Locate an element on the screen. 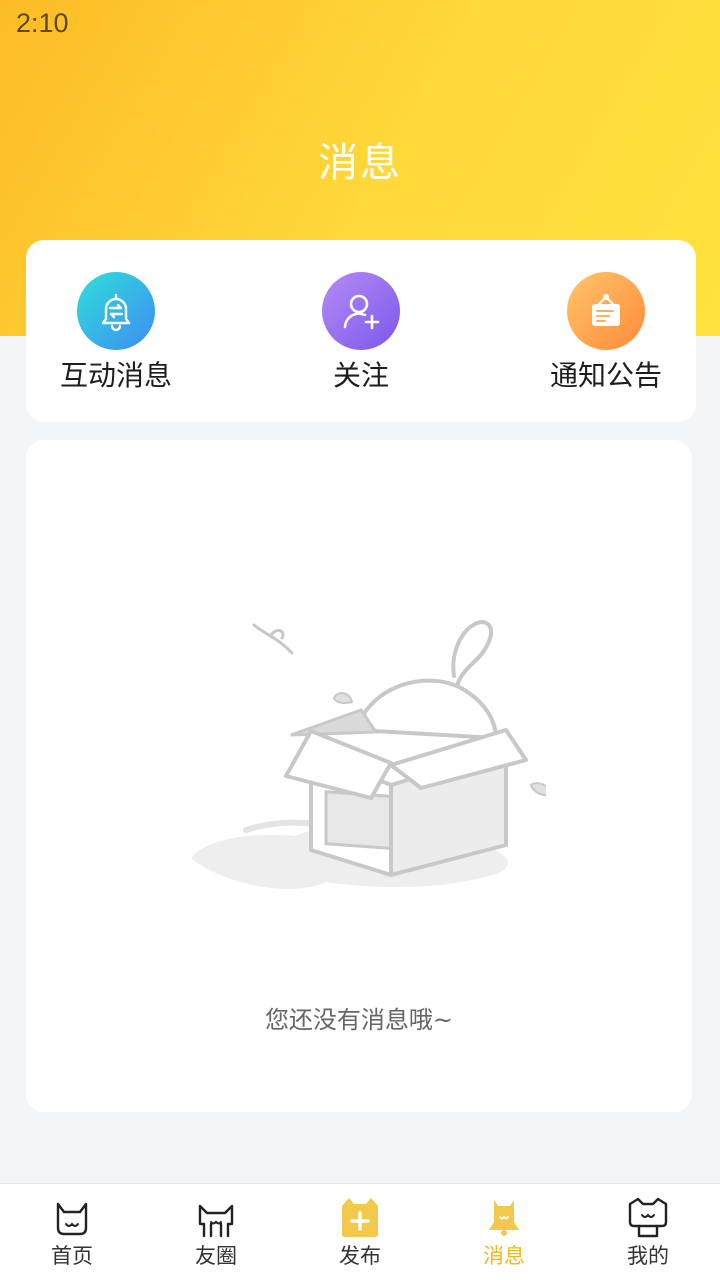 The width and height of the screenshot is (720, 1280). tab-profile: 我的 is located at coordinates (648, 1232).